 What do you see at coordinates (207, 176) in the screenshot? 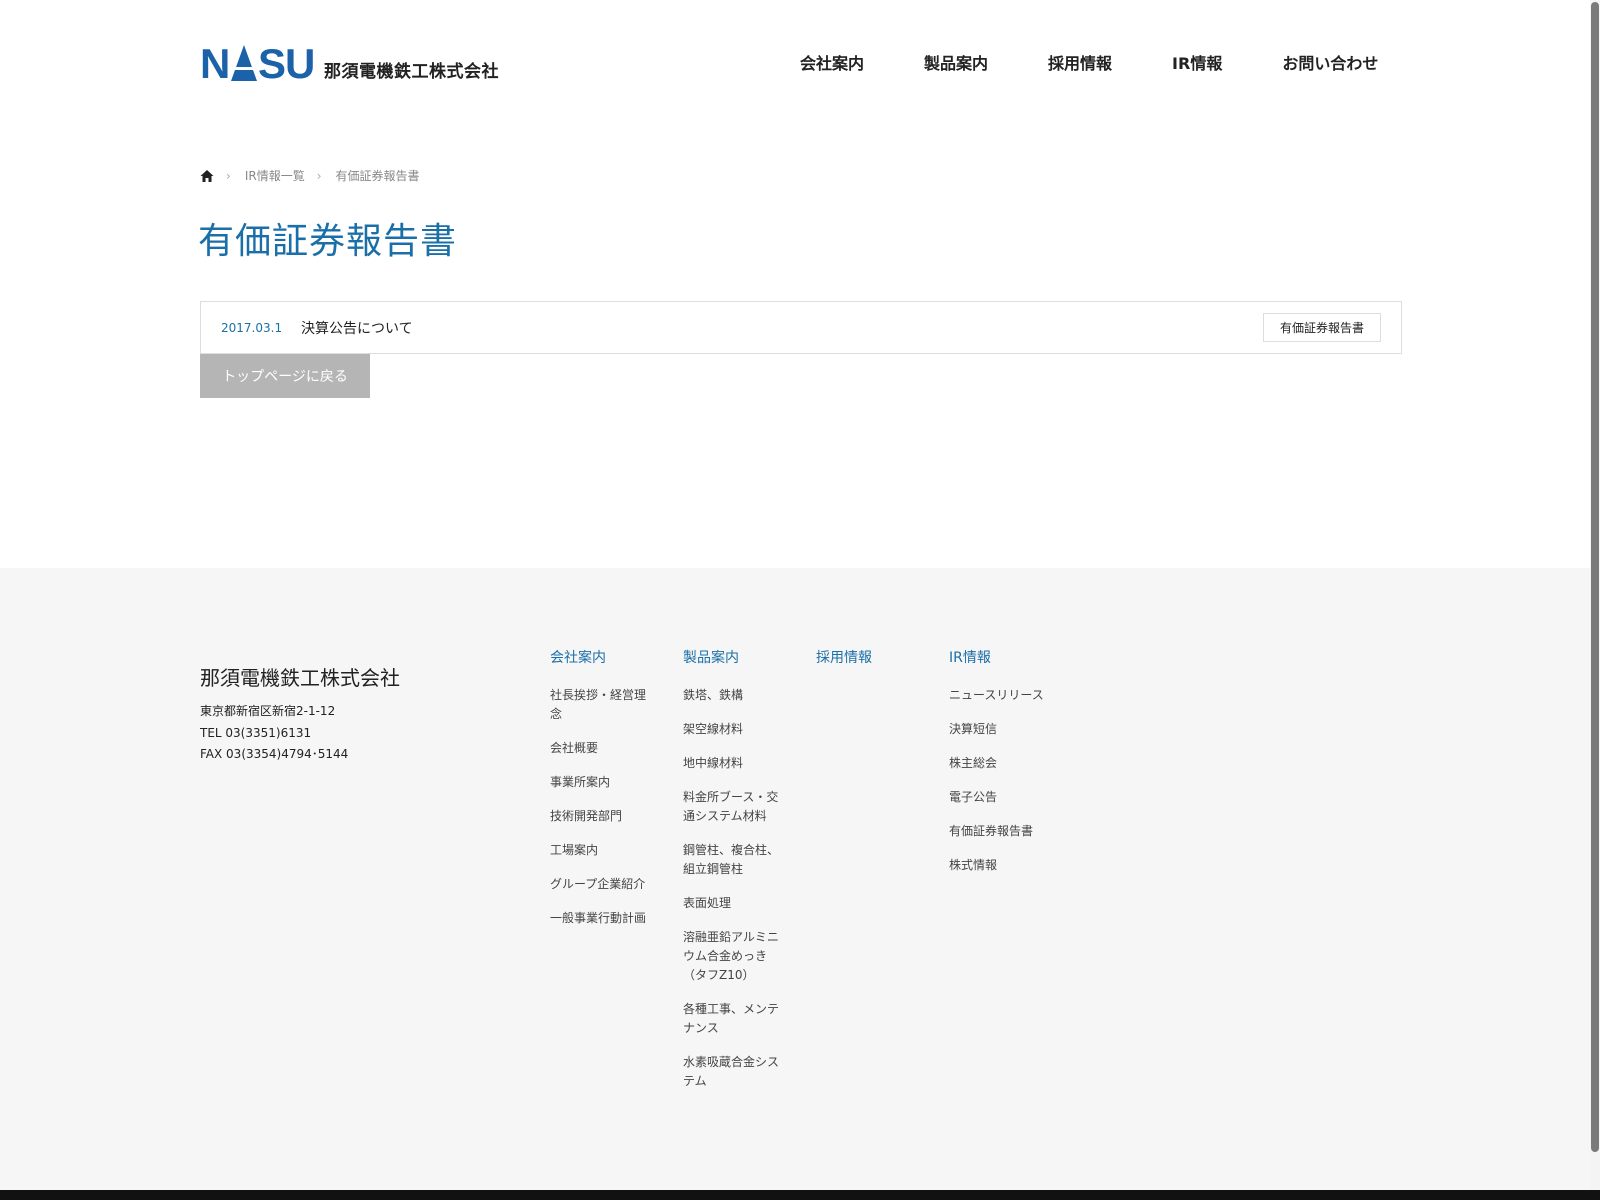
I see `home-icon` at bounding box center [207, 176].